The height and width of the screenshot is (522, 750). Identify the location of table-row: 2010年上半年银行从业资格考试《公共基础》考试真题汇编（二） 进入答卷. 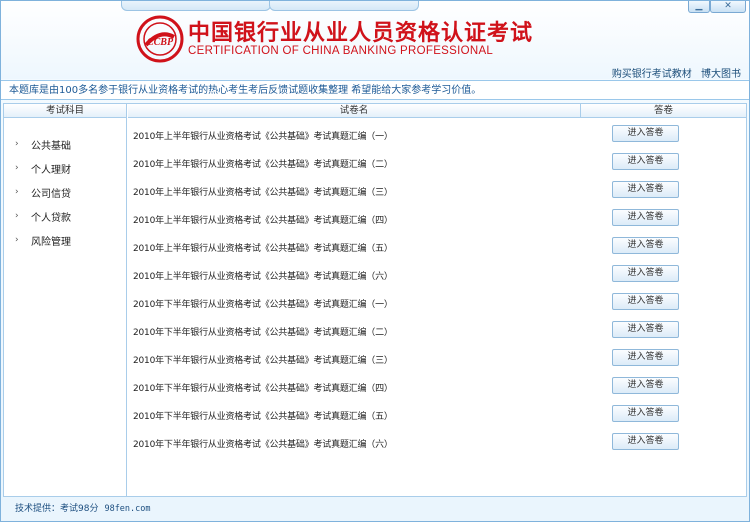
(437, 163).